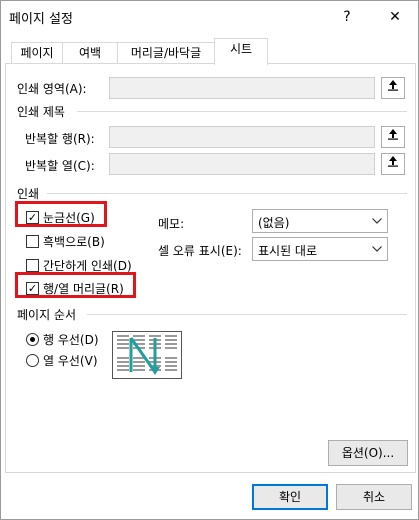 Image resolution: width=419 pixels, height=520 pixels. Describe the element at coordinates (242, 164) in the screenshot. I see `cols-to-repeat-input` at that location.